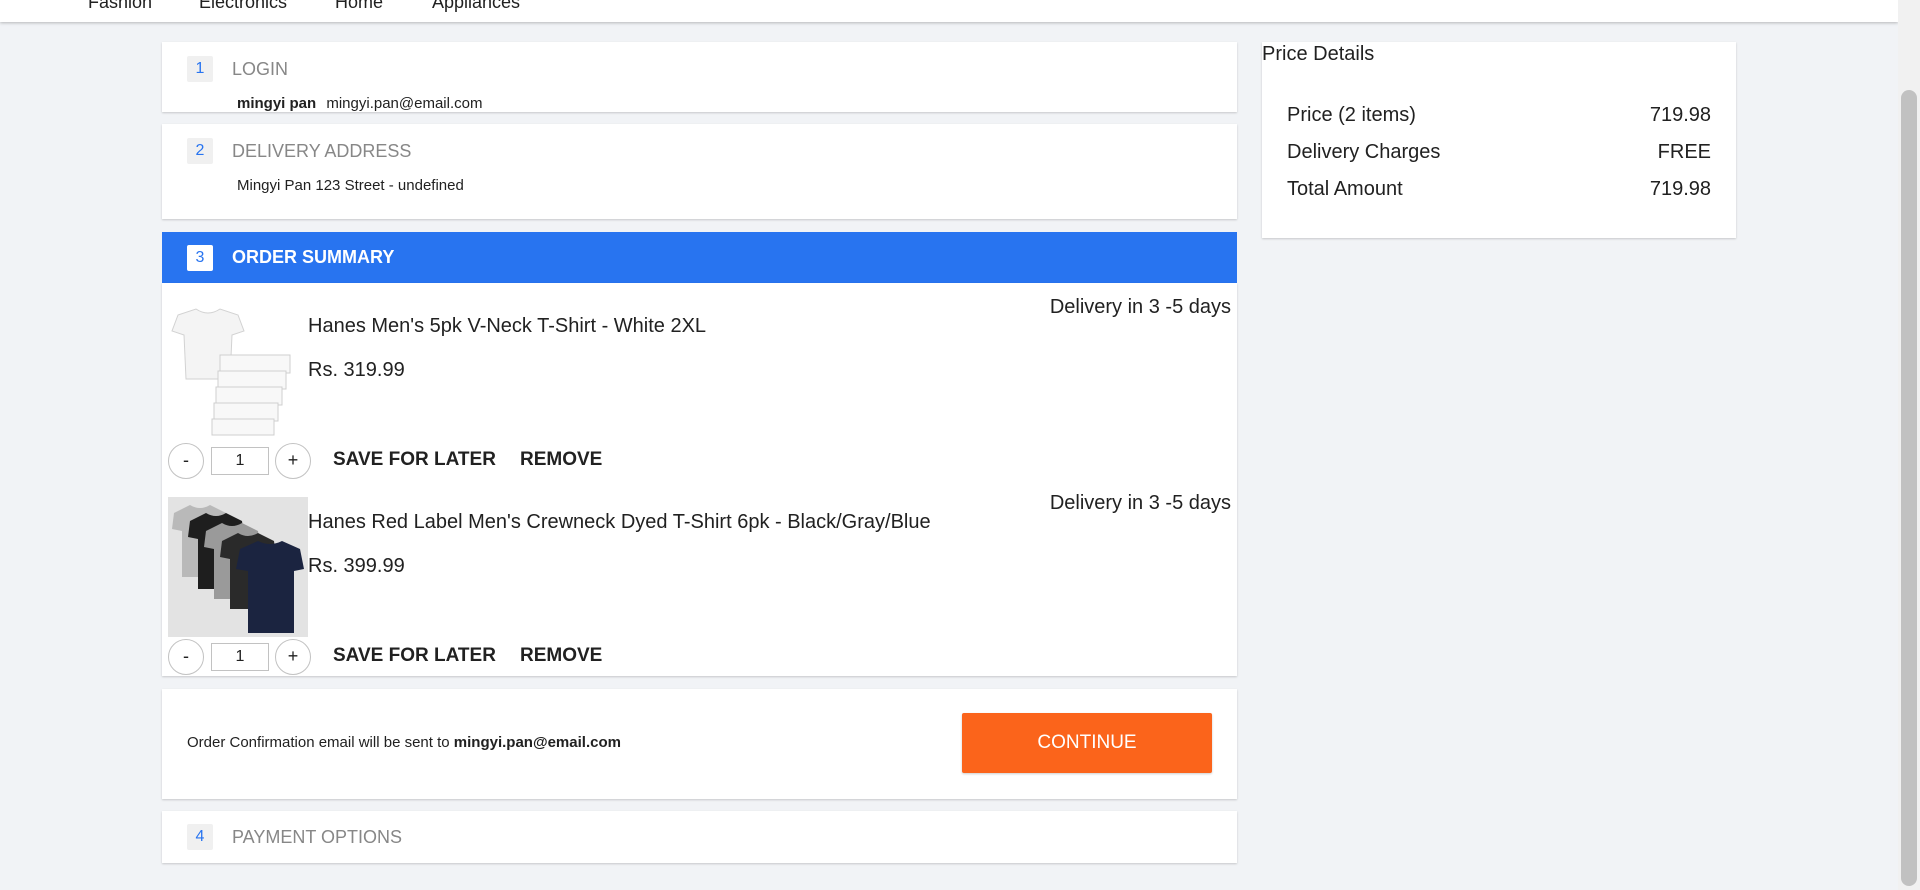 The image size is (1920, 890). What do you see at coordinates (1364, 152) in the screenshot?
I see `delivery-charges-label: Delivery Charges` at bounding box center [1364, 152].